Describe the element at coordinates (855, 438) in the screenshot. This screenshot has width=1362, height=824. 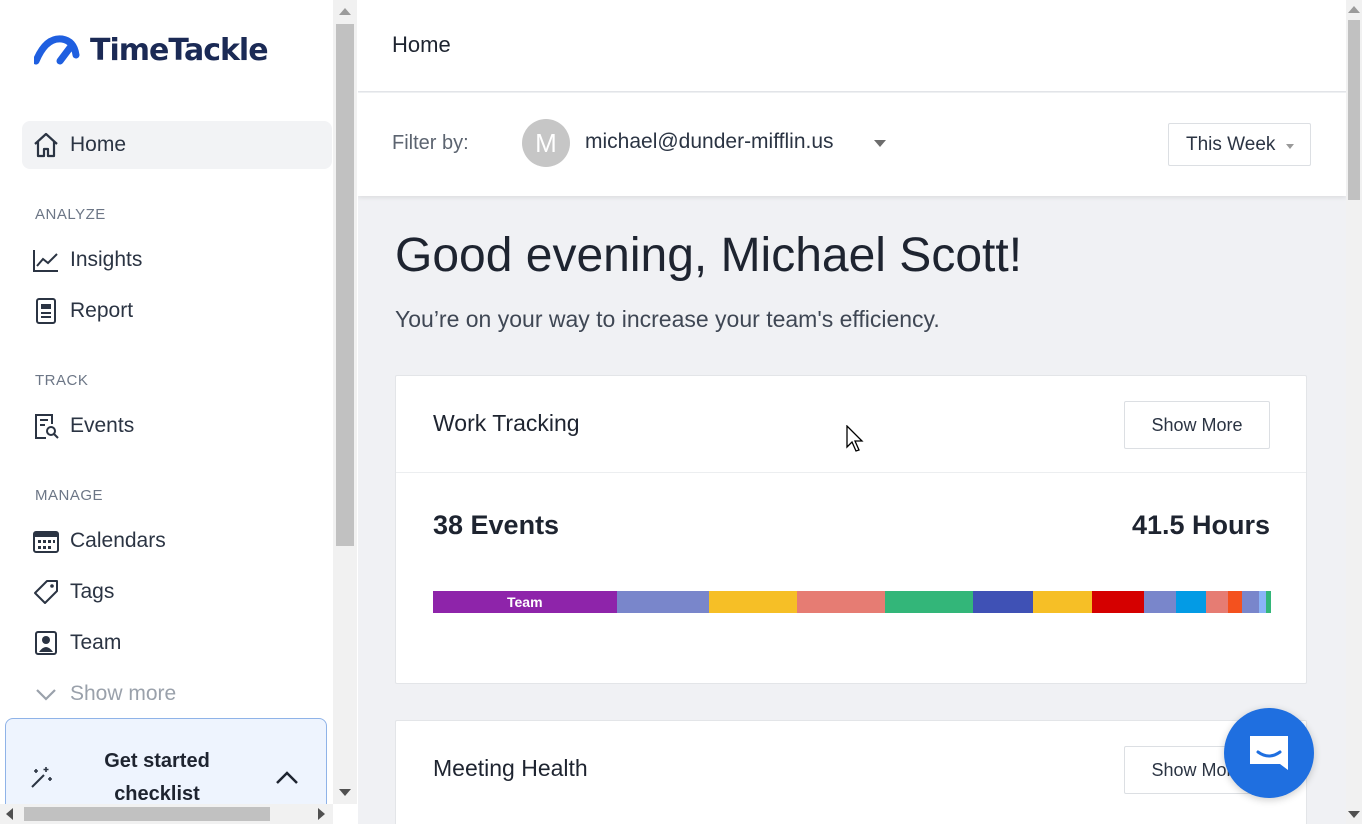
I see `mouse-cursor-icon` at that location.